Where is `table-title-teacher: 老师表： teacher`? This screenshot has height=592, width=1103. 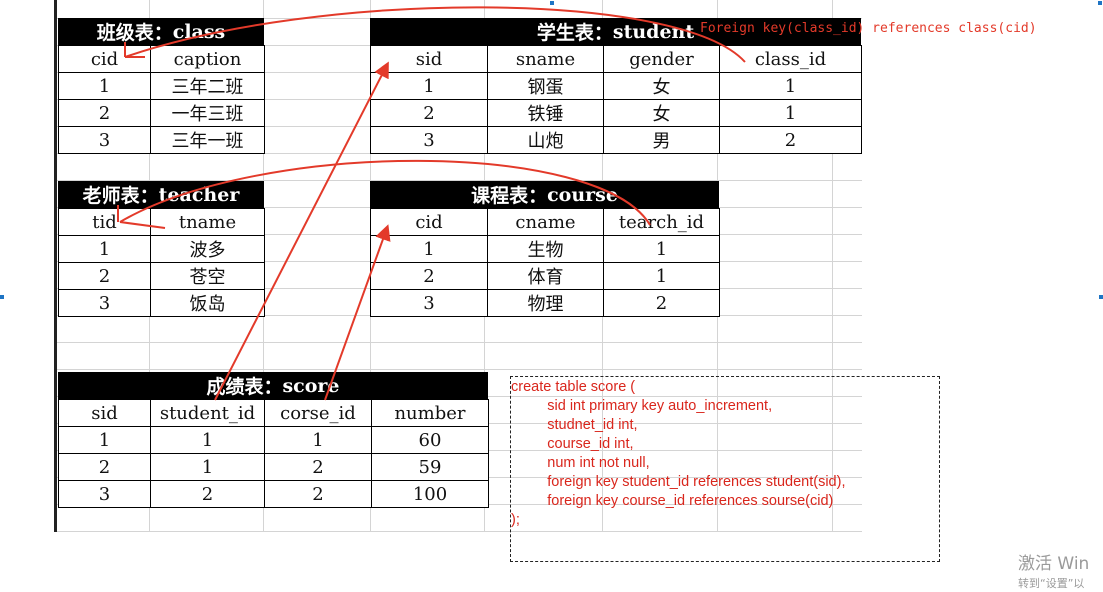
table-title-teacher: 老师表： teacher is located at coordinates (161, 194).